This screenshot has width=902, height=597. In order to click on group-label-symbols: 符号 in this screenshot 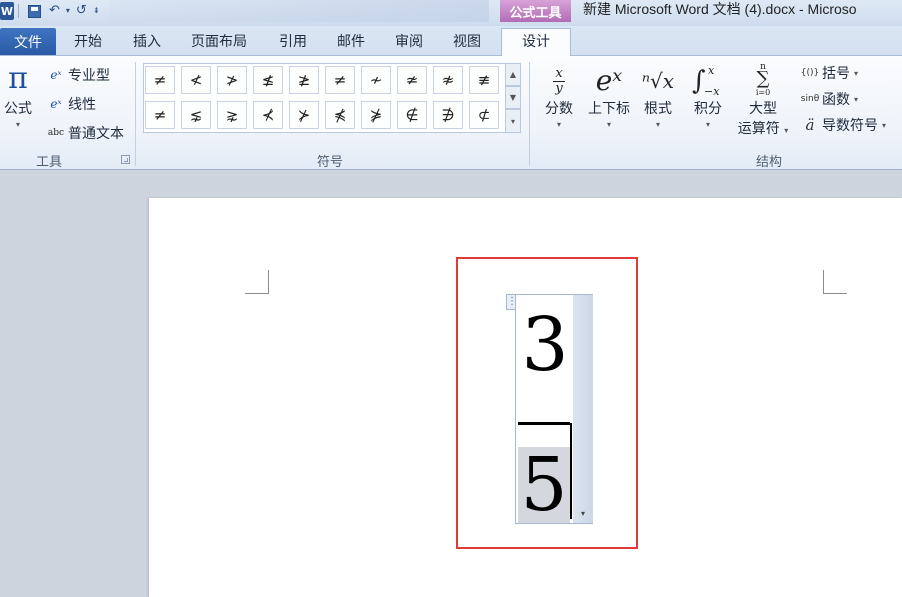, I will do `click(330, 162)`.